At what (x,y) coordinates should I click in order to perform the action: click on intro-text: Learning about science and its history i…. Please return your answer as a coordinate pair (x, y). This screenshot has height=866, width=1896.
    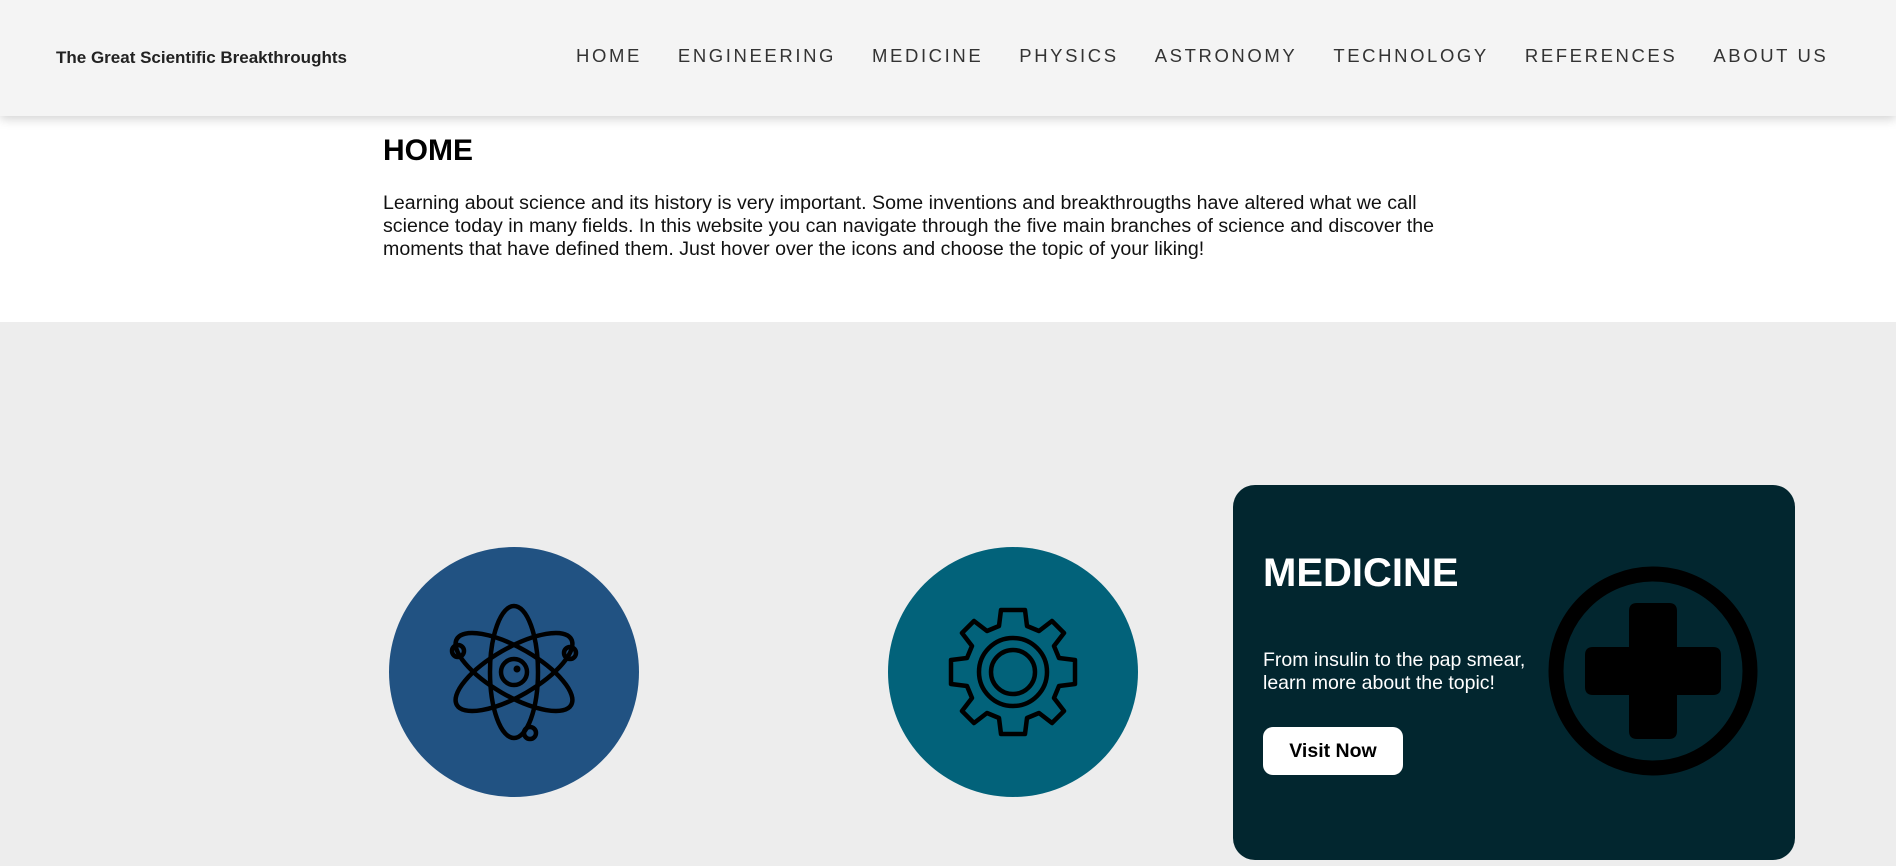
    Looking at the image, I should click on (909, 226).